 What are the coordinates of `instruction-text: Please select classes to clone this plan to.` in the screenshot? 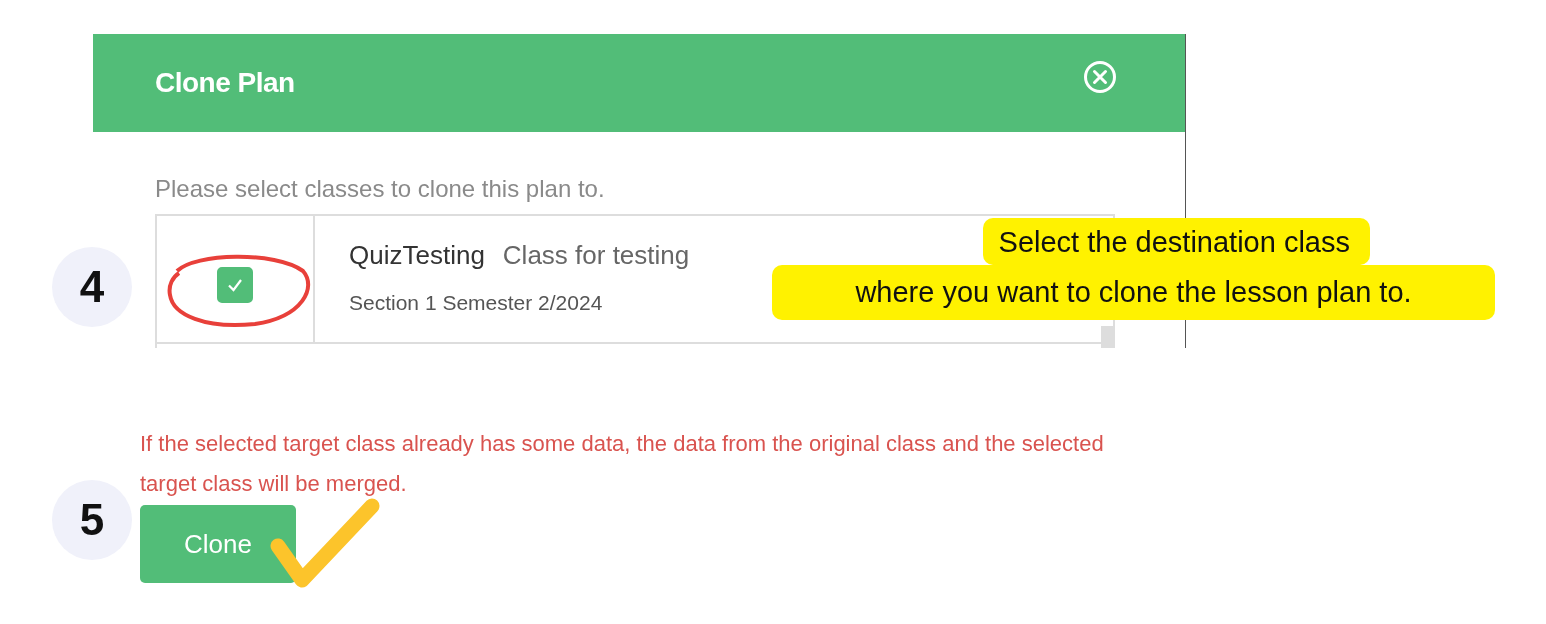 It's located at (380, 189).